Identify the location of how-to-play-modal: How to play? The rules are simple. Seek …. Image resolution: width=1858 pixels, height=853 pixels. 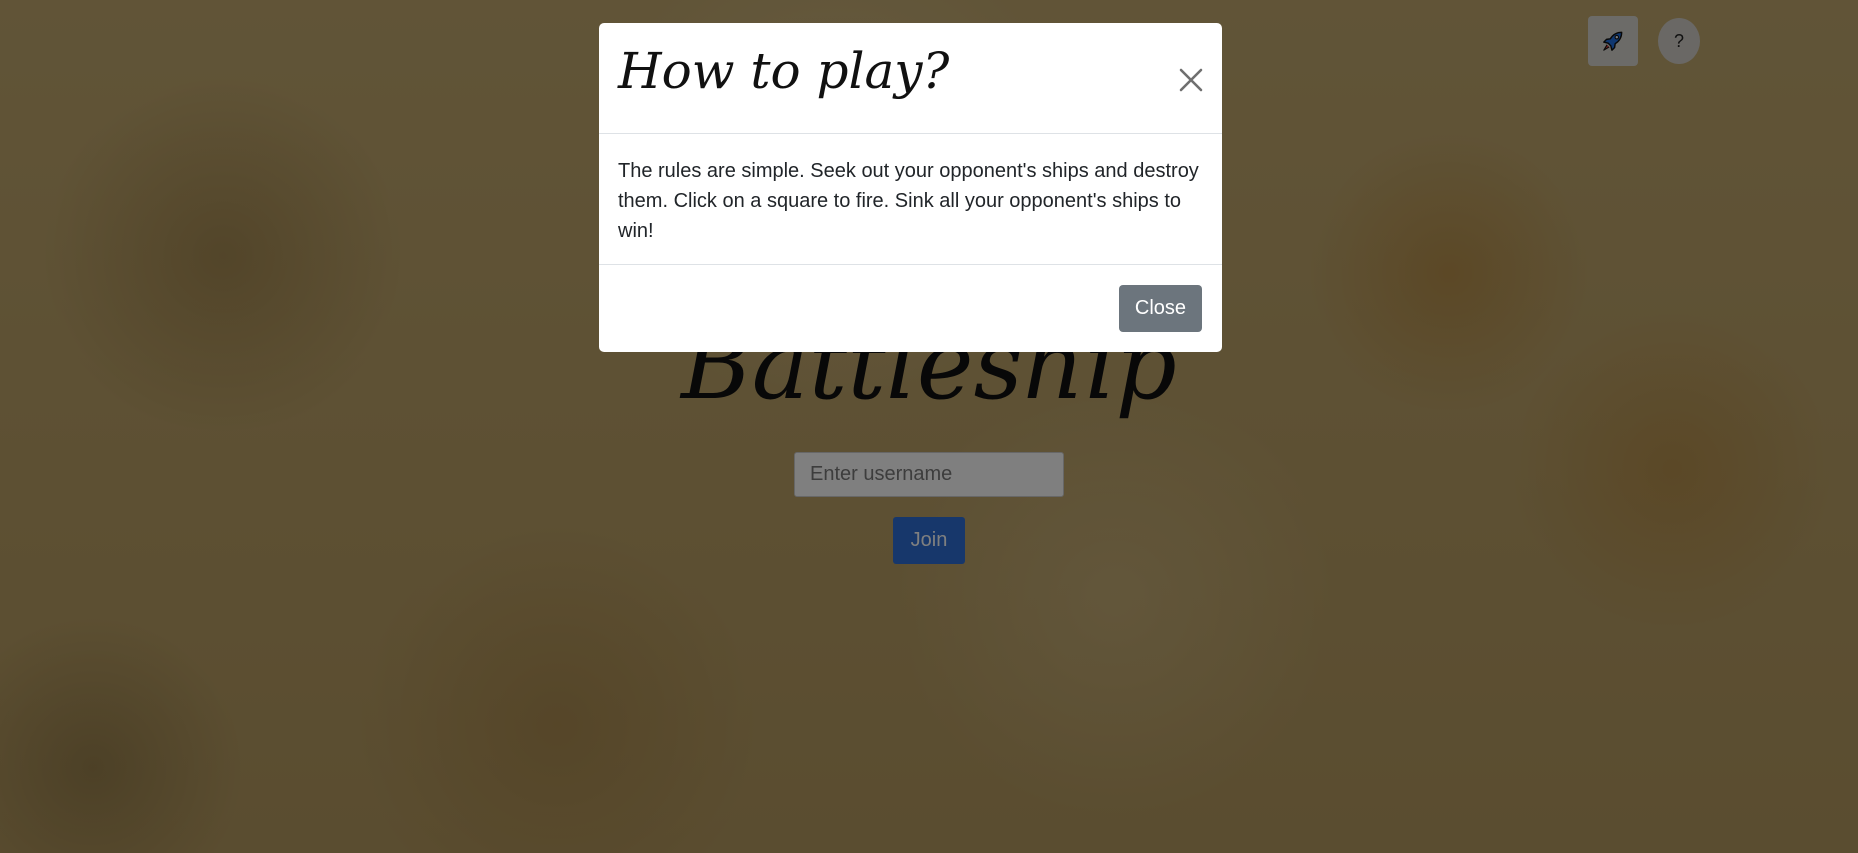
(910, 187).